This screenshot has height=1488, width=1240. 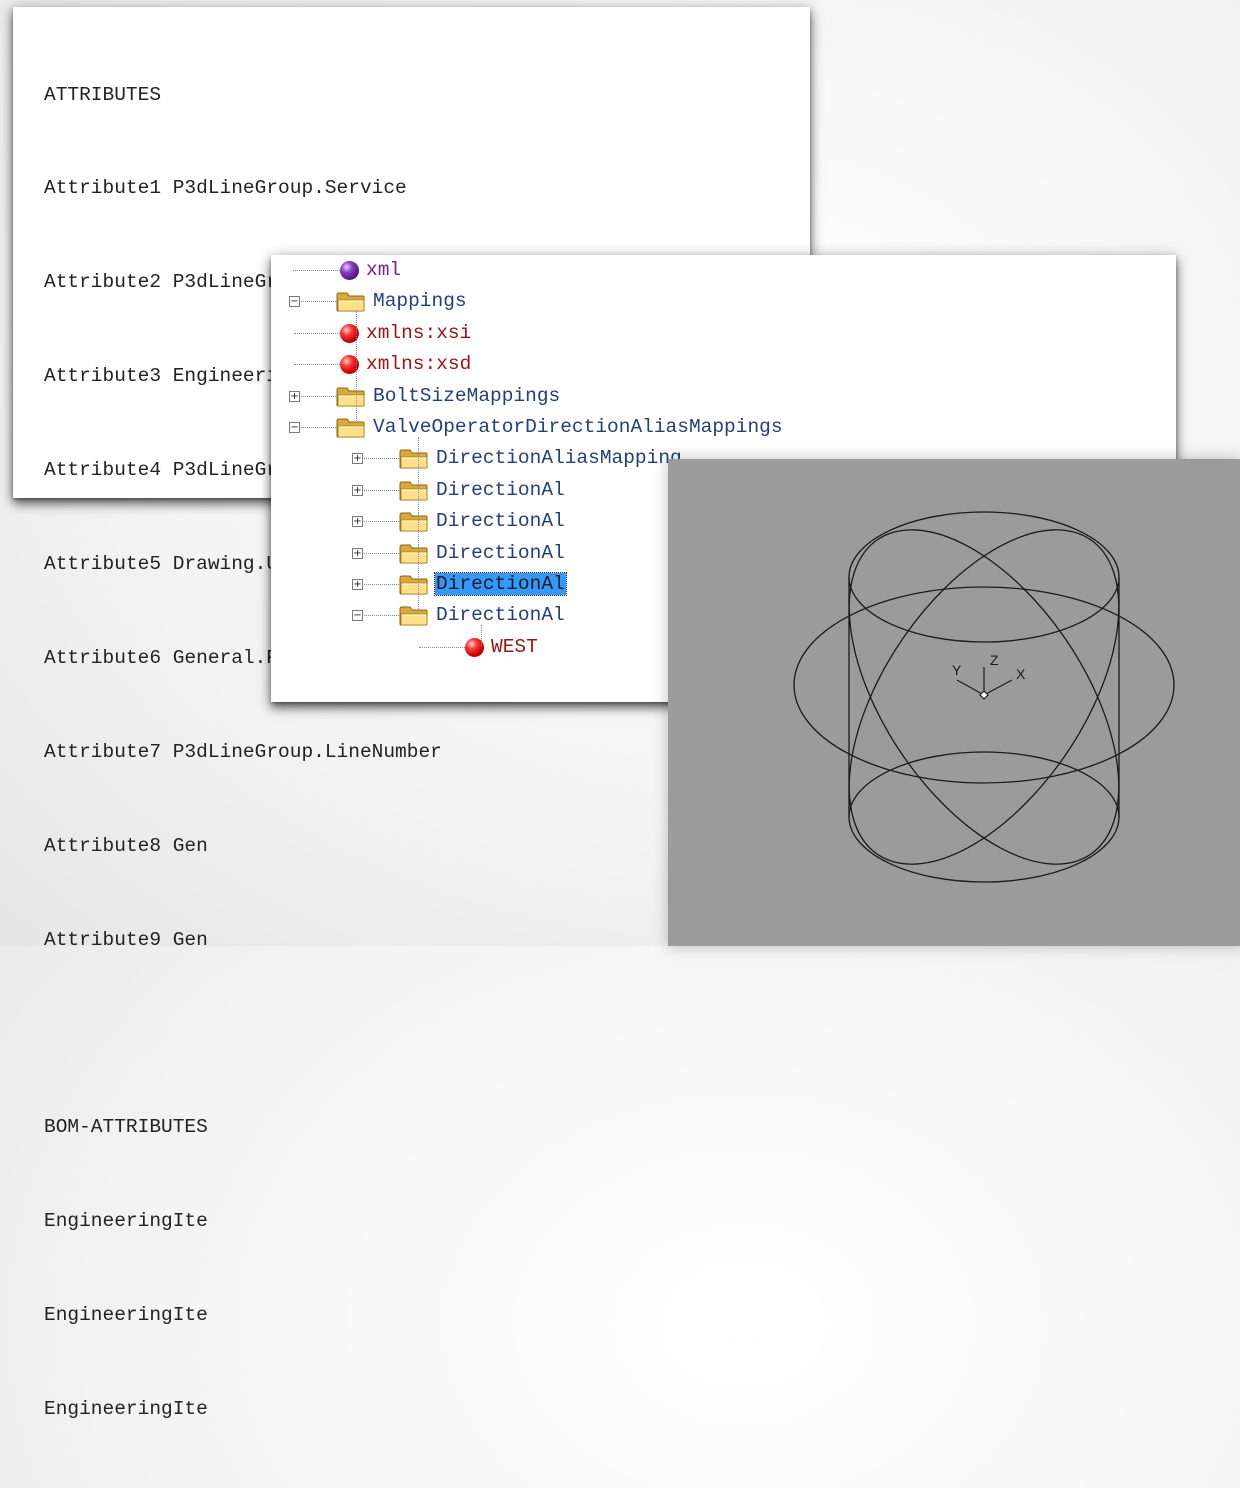 I want to click on tree-node-label: Mappings, so click(x=420, y=301).